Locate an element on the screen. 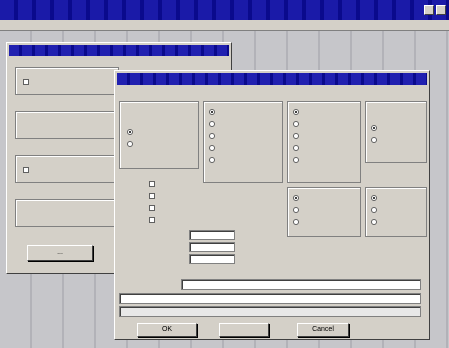 The height and width of the screenshot is (348, 449). minimize-button is located at coordinates (429, 10).